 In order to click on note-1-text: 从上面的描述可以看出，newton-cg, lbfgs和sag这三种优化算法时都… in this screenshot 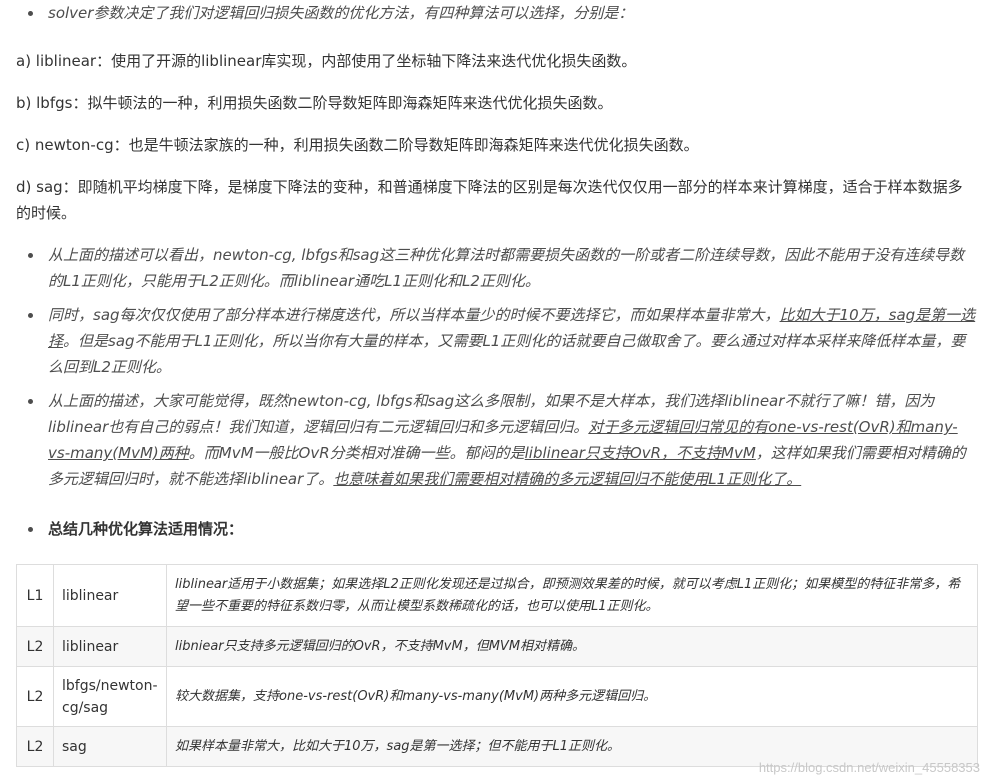, I will do `click(506, 268)`.